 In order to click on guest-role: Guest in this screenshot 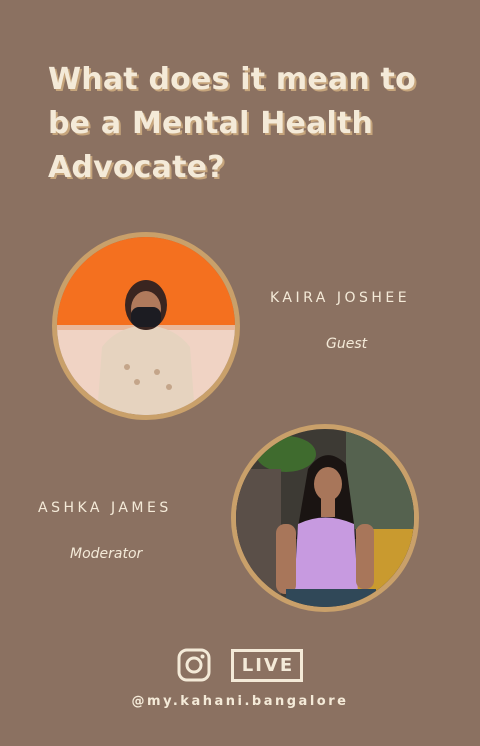, I will do `click(347, 344)`.